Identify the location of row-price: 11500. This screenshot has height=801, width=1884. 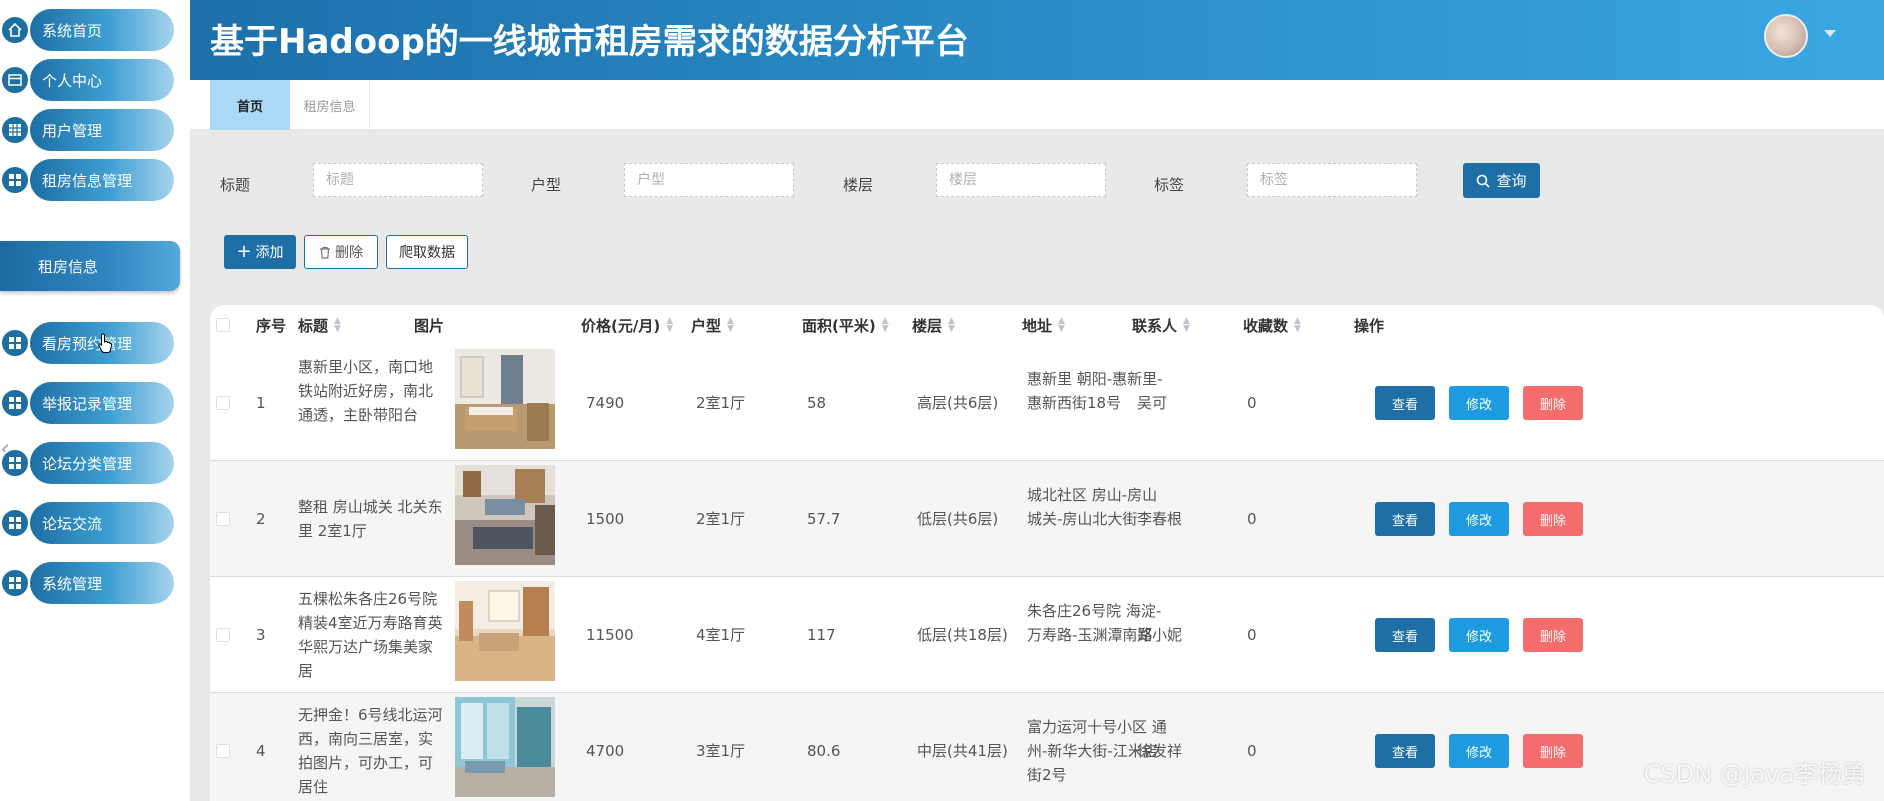
(610, 635).